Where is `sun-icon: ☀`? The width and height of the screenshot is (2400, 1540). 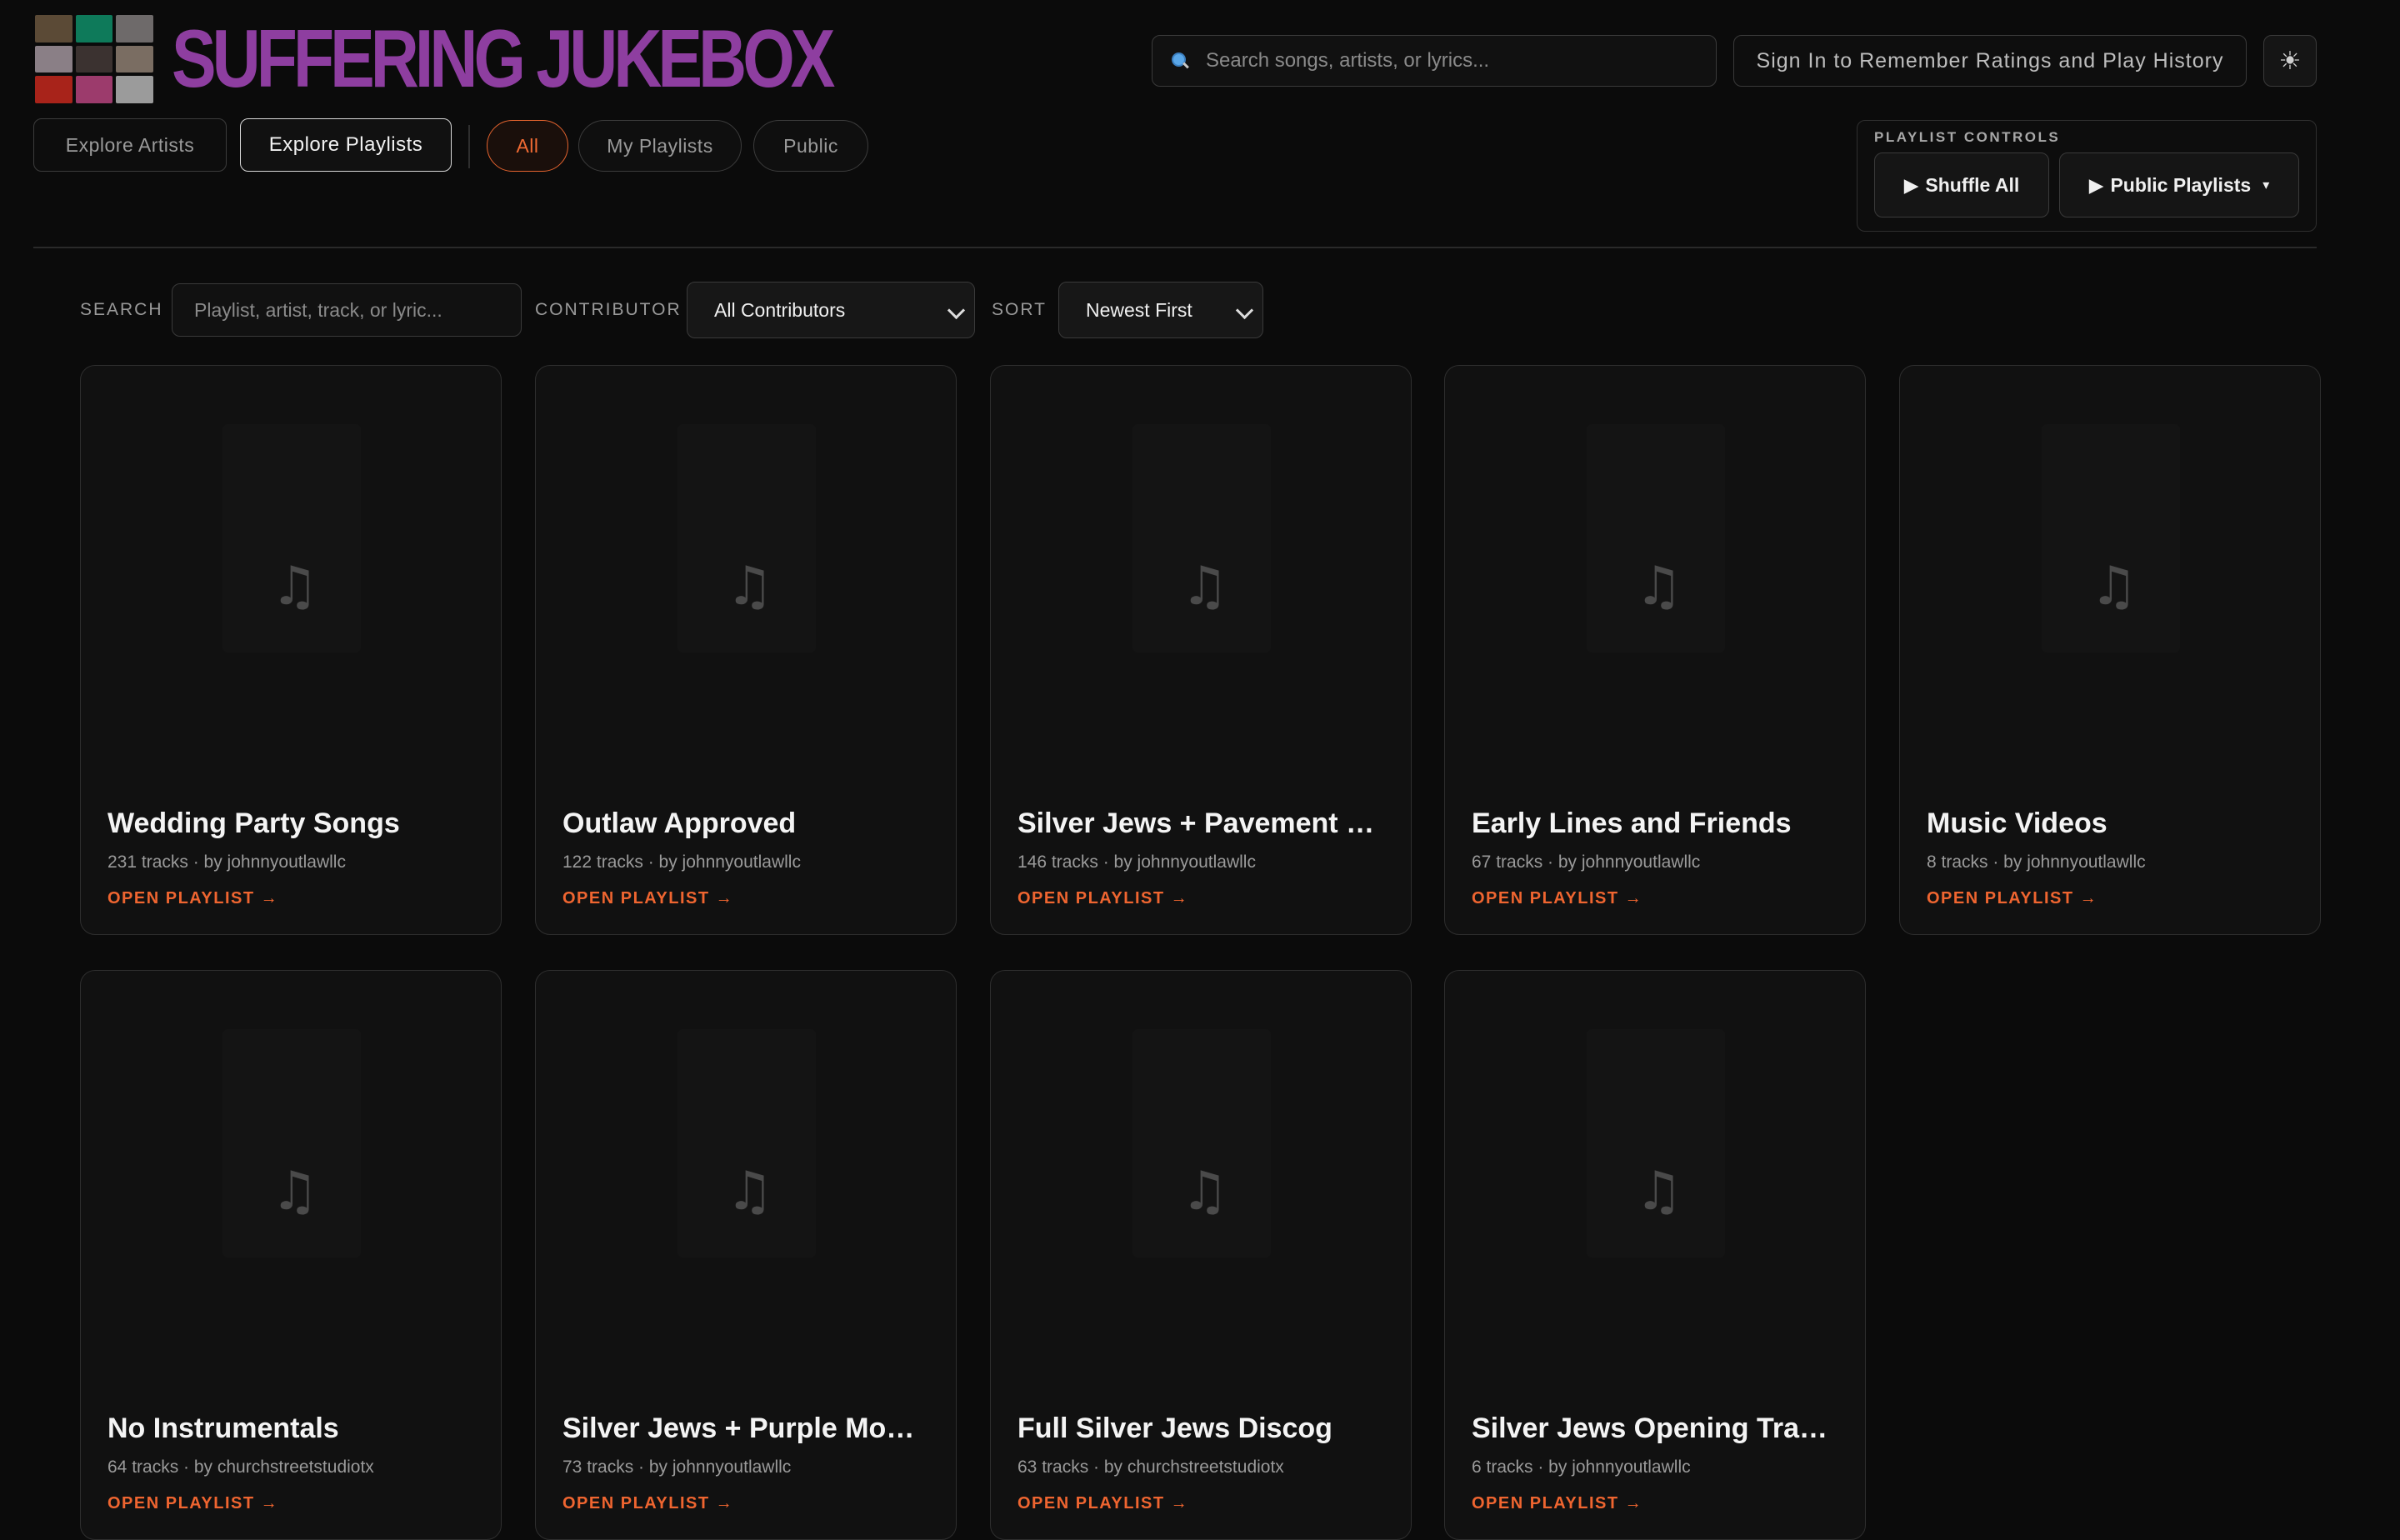
sun-icon: ☀ is located at coordinates (2290, 61).